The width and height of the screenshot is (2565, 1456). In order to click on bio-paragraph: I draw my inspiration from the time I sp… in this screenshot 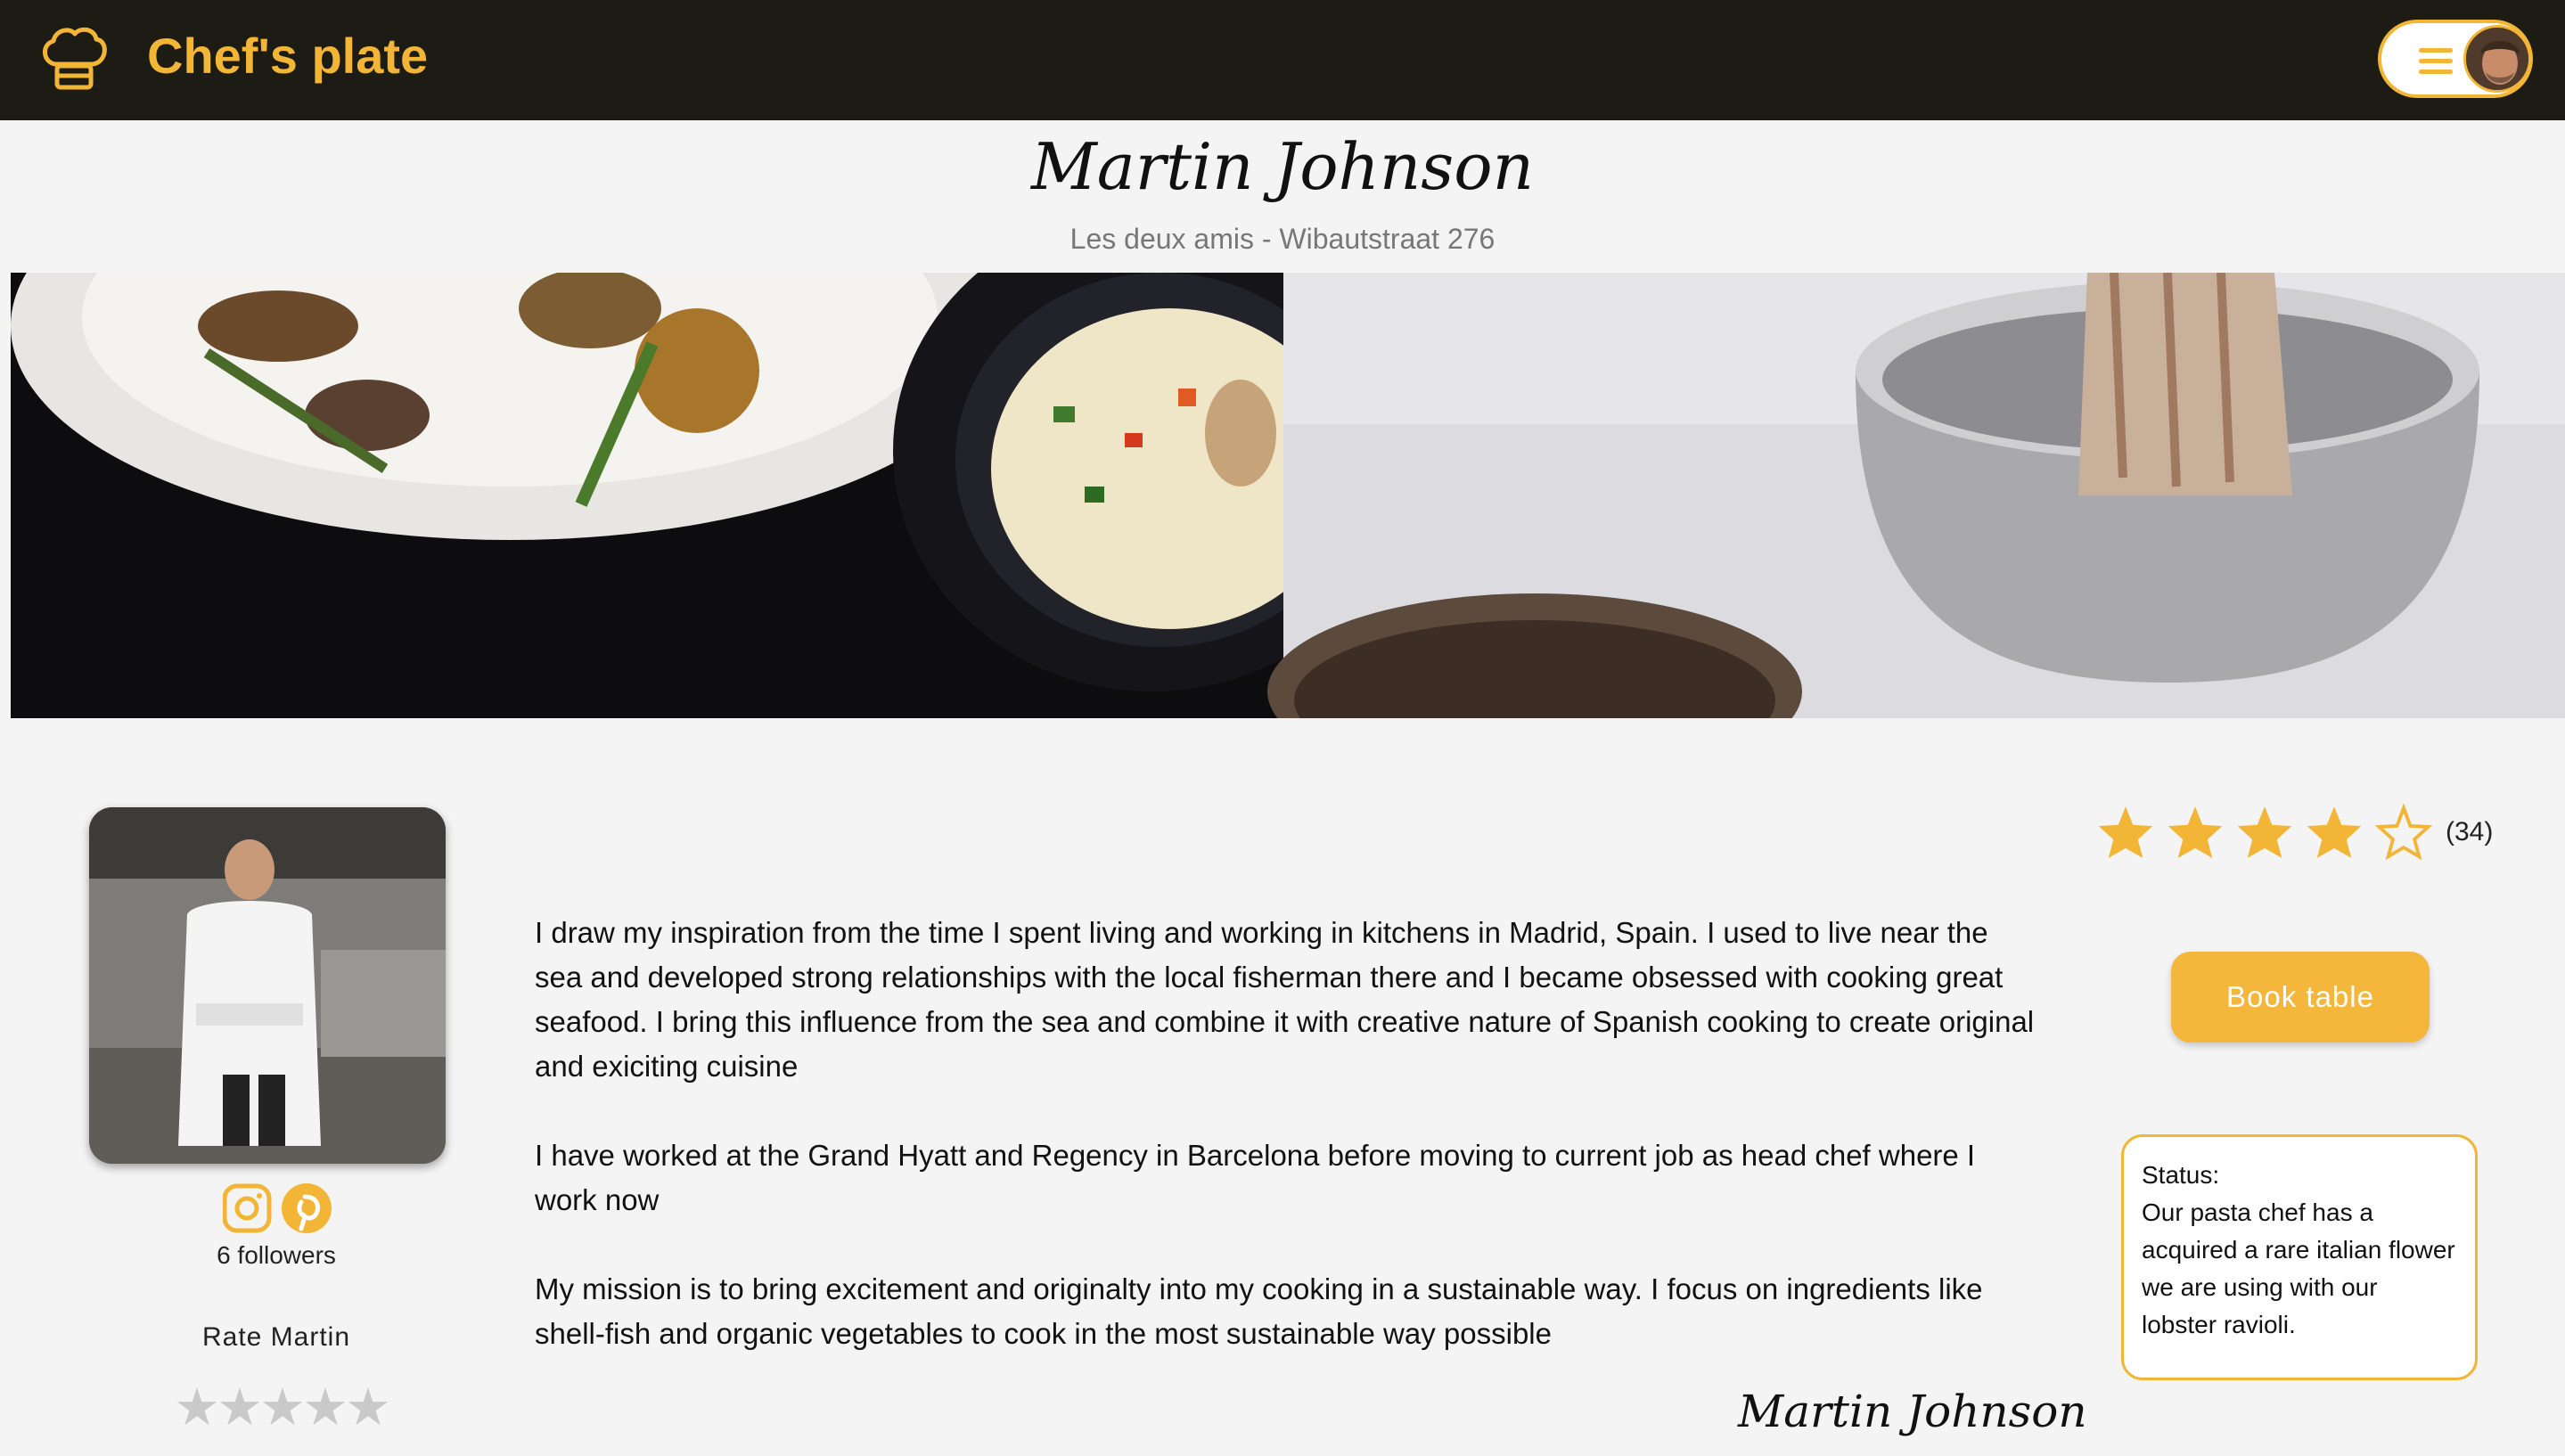, I will do `click(1285, 999)`.